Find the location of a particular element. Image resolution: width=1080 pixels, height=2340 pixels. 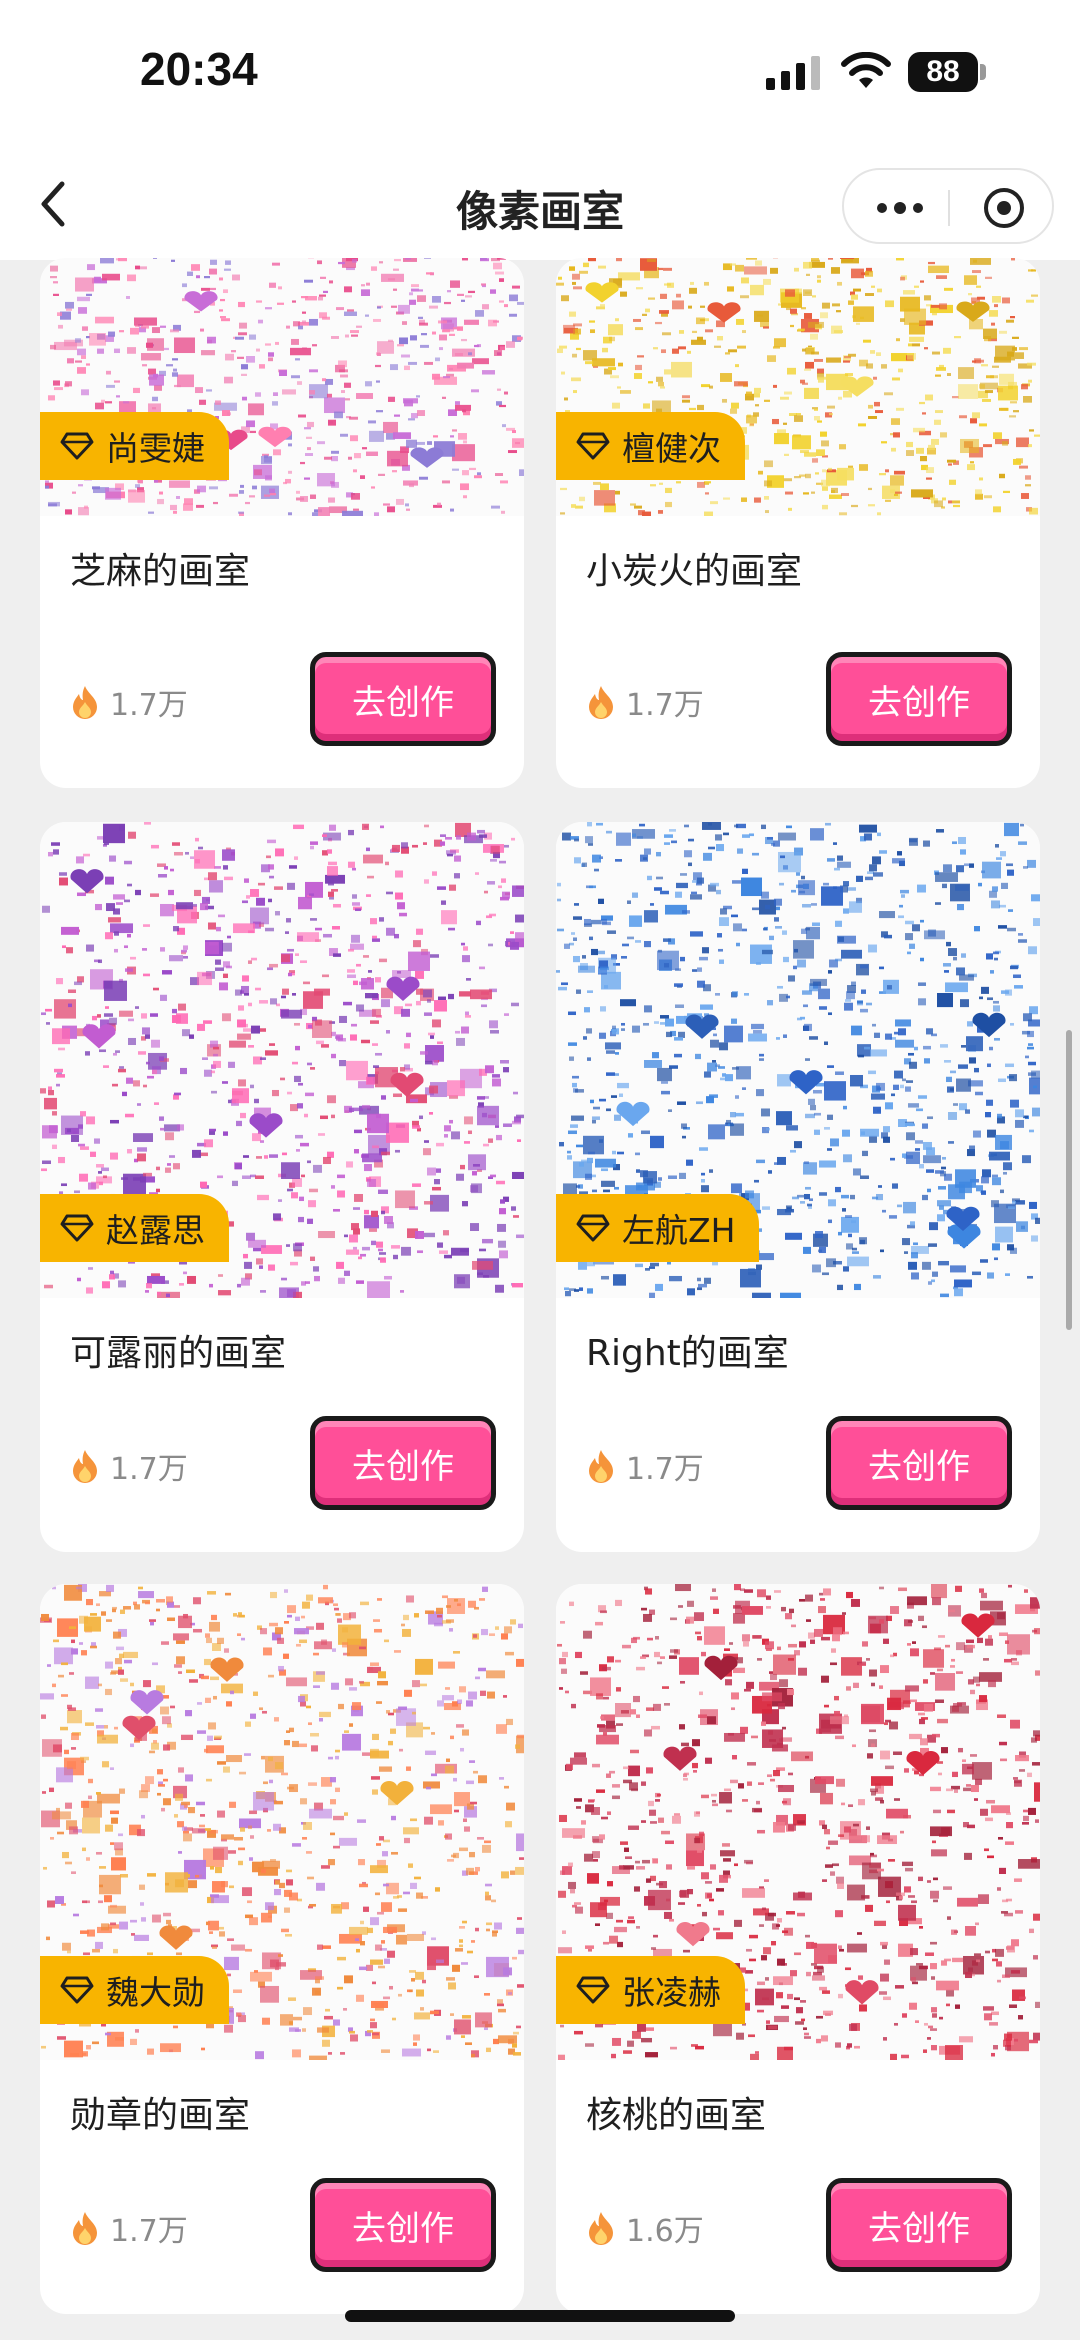

creator-name: 尚雯婕 is located at coordinates (155, 448).